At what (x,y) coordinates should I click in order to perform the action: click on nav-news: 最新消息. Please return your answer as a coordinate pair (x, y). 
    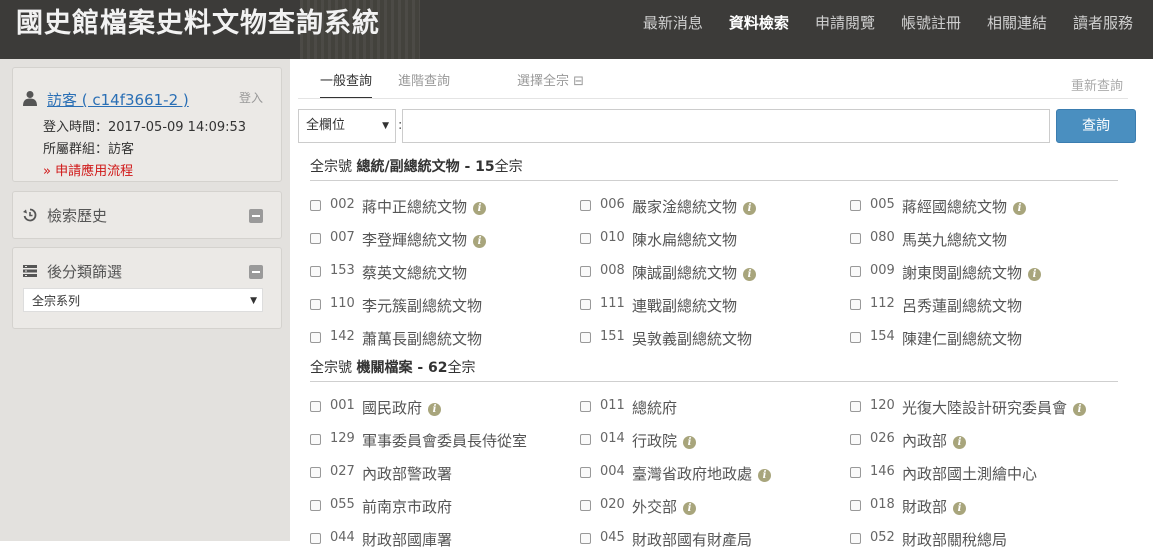
    Looking at the image, I should click on (673, 29).